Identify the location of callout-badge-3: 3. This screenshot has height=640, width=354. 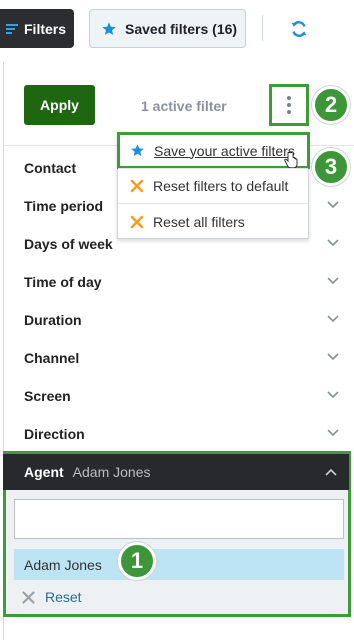
(331, 167).